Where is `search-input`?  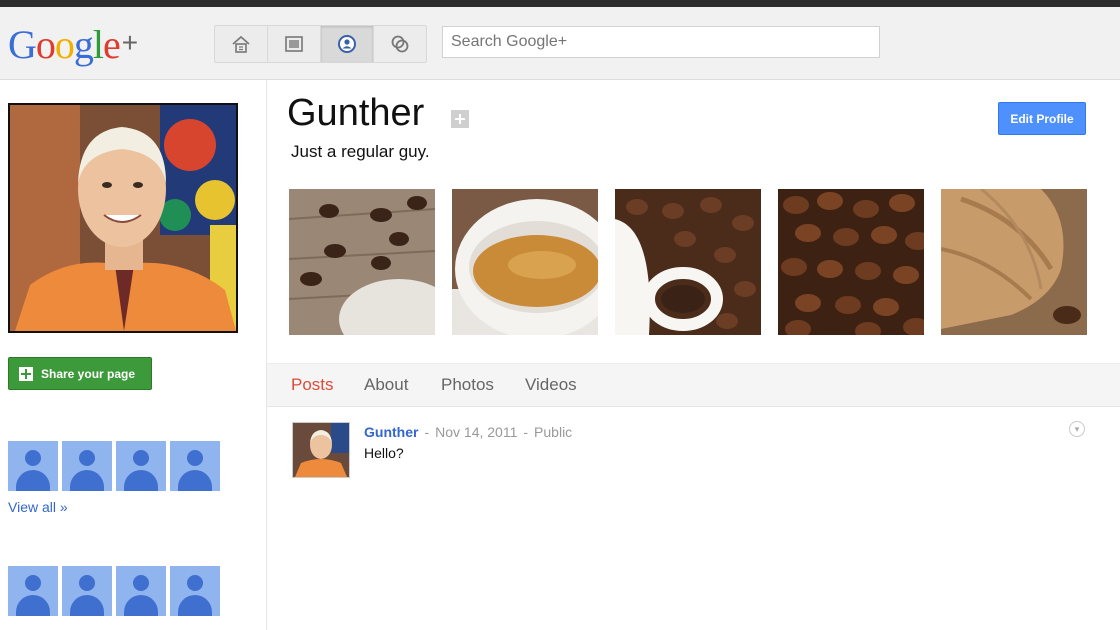 search-input is located at coordinates (661, 42).